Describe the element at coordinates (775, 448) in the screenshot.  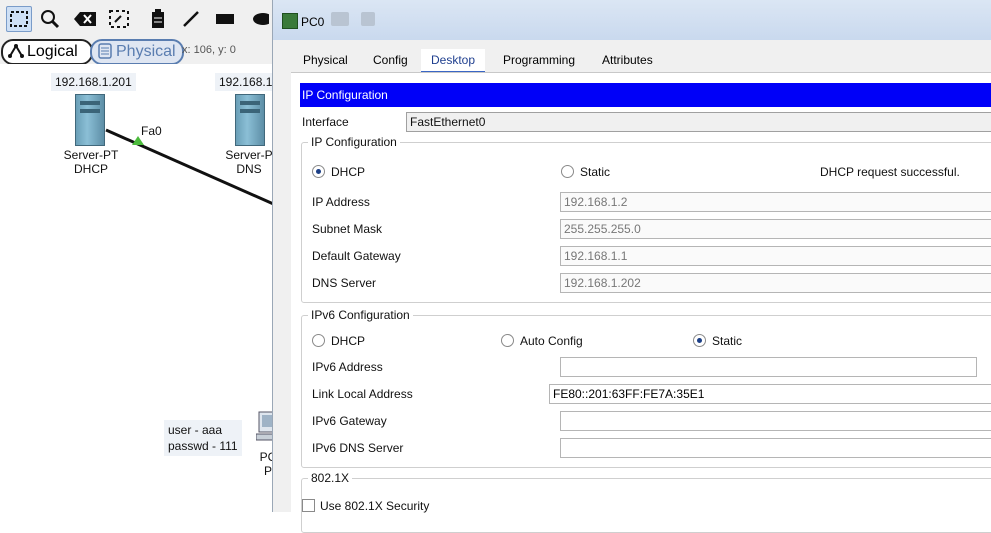
I see `ipv6-dns-server-field` at that location.